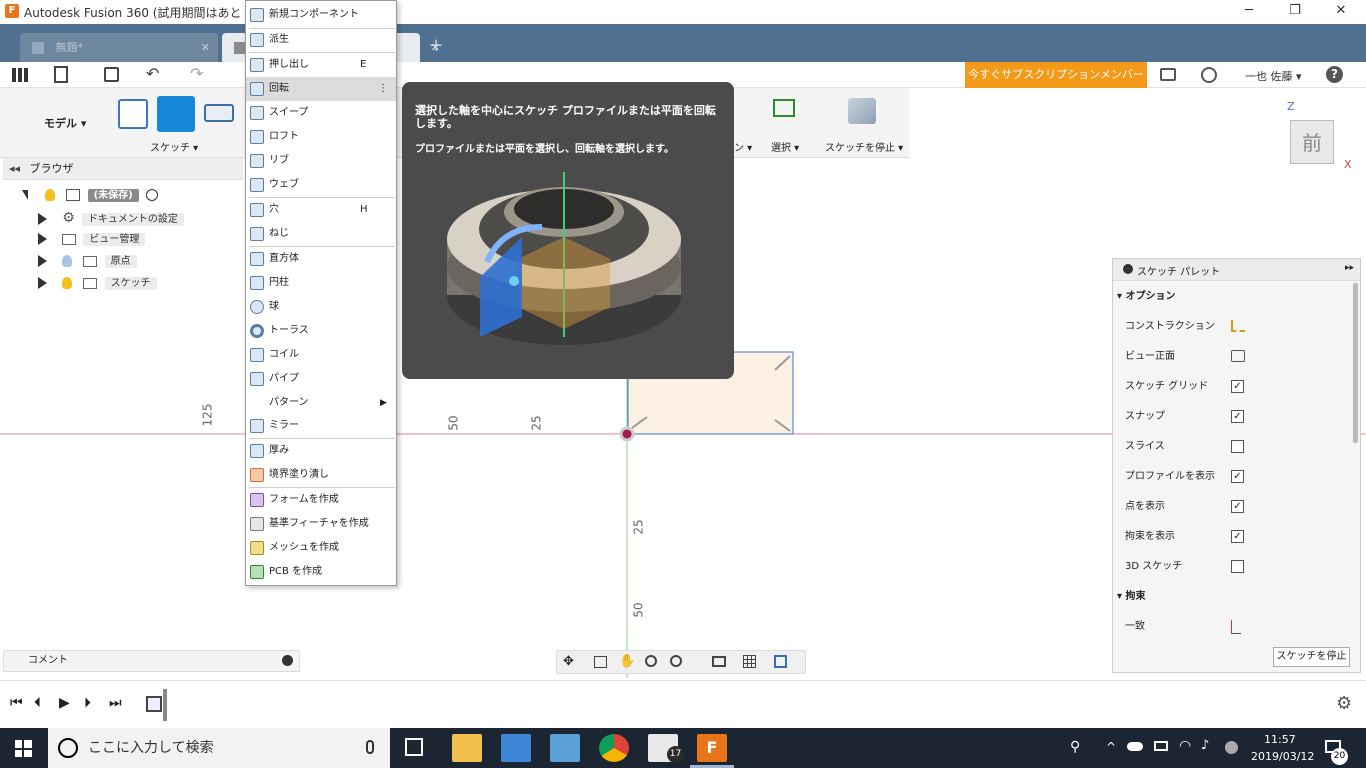  What do you see at coordinates (196, 73) in the screenshot?
I see `redo-icon: ↷` at bounding box center [196, 73].